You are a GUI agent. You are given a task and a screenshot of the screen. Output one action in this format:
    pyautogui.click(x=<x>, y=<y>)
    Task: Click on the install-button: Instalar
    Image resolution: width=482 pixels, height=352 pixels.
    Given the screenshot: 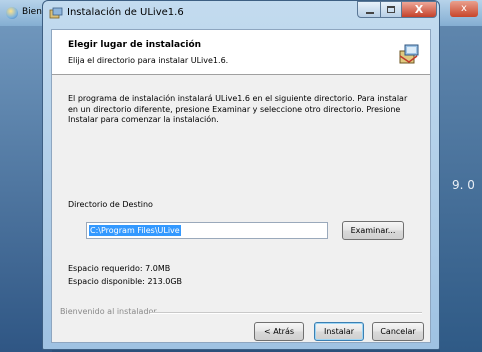 What is the action you would take?
    pyautogui.click(x=339, y=331)
    